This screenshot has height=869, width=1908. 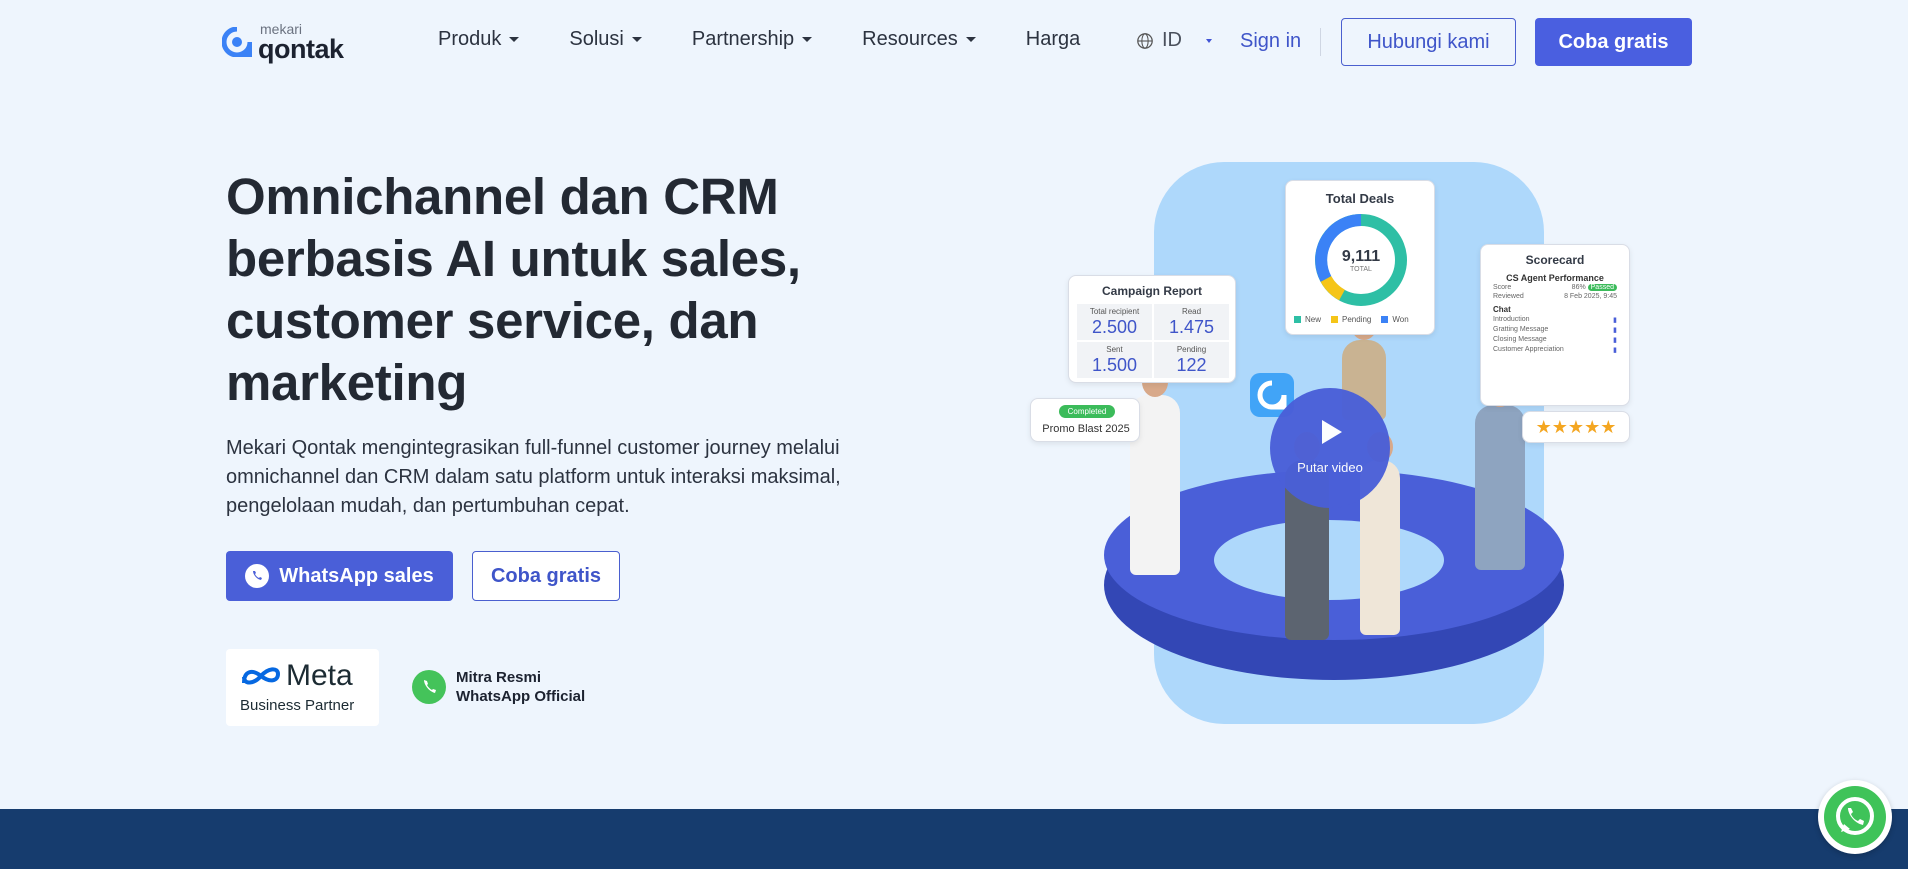 I want to click on meta-logo: Meta, so click(x=296, y=676).